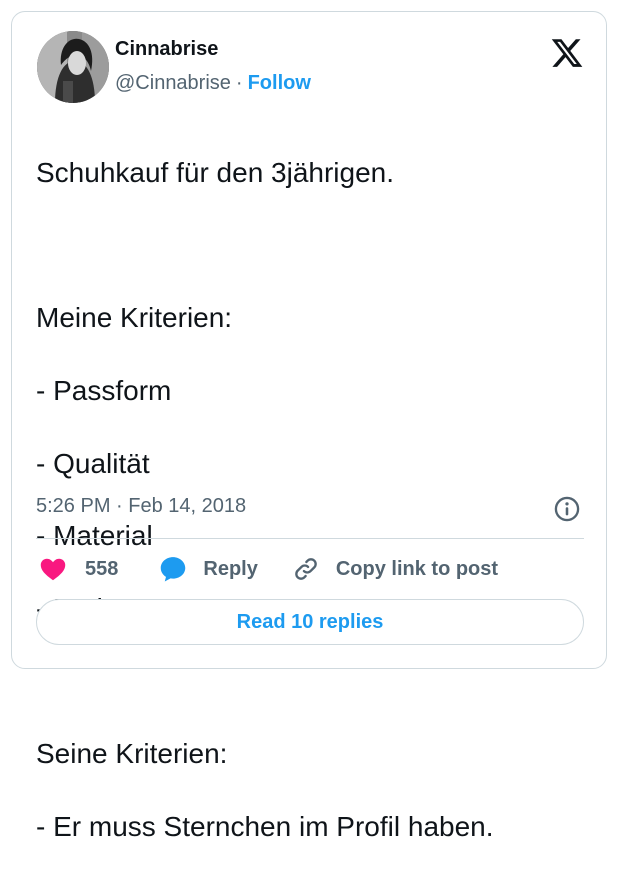  What do you see at coordinates (102, 568) in the screenshot?
I see `like-count: 558` at bounding box center [102, 568].